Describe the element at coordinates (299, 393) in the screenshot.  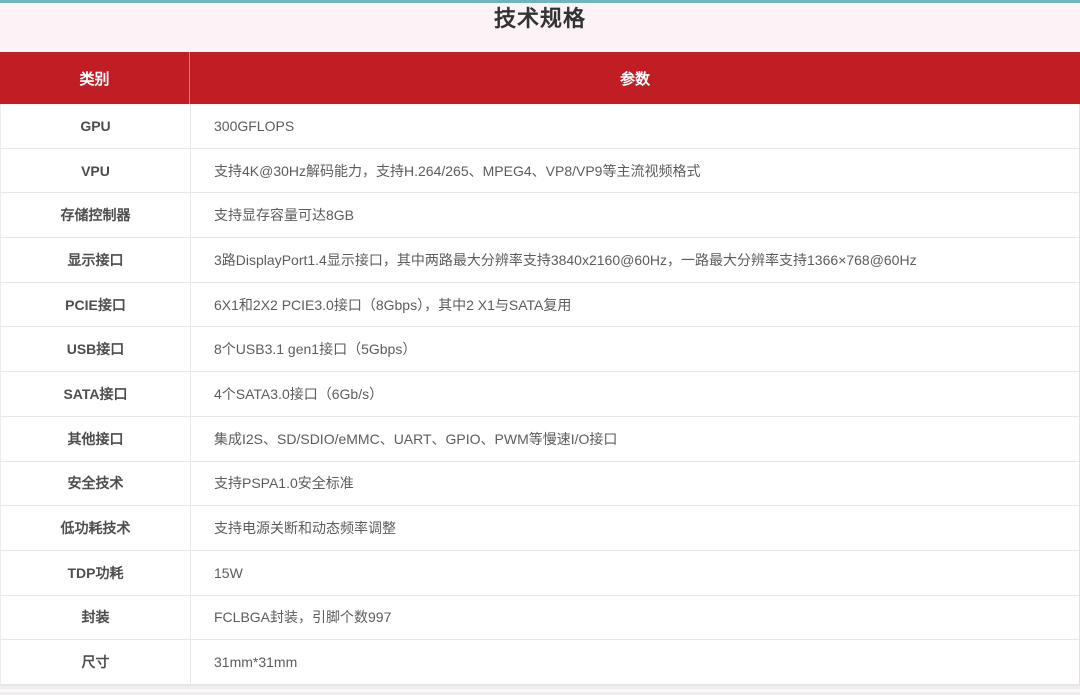
I see `parameter-cell: 4个SATA3.0接口（6Gb/s）` at that location.